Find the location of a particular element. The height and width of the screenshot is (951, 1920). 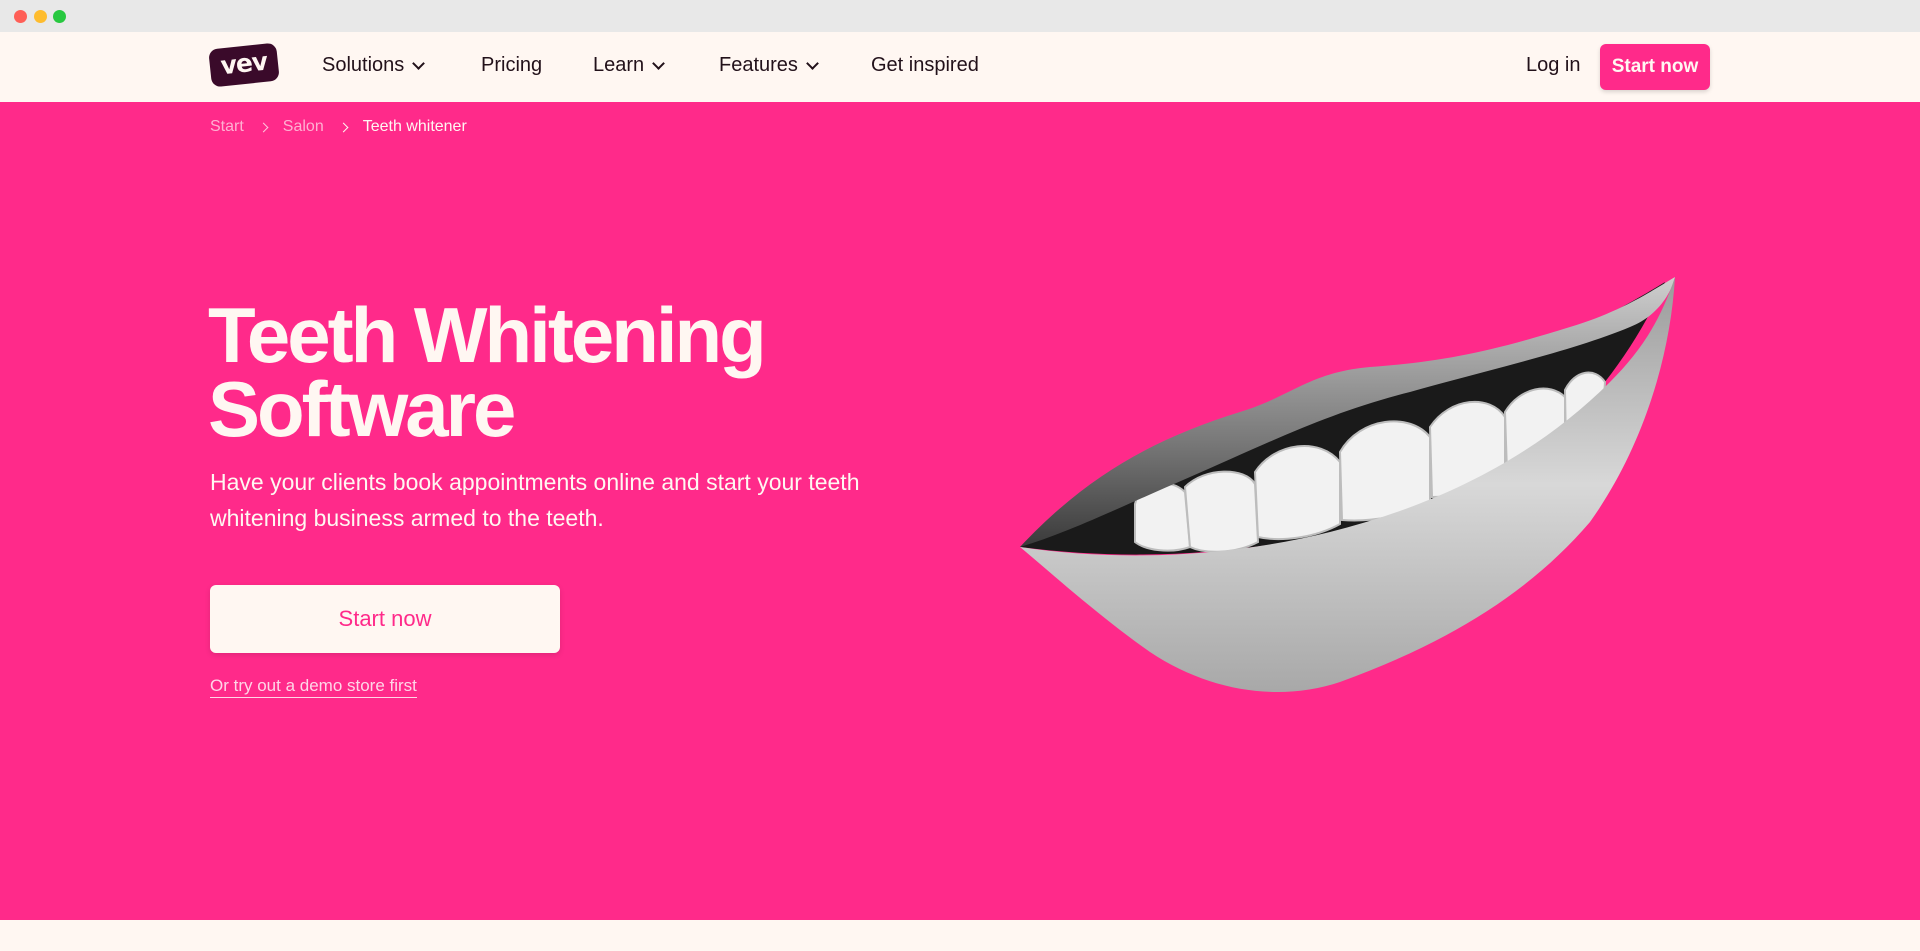

nav-item-learn: Learn is located at coordinates (629, 65).